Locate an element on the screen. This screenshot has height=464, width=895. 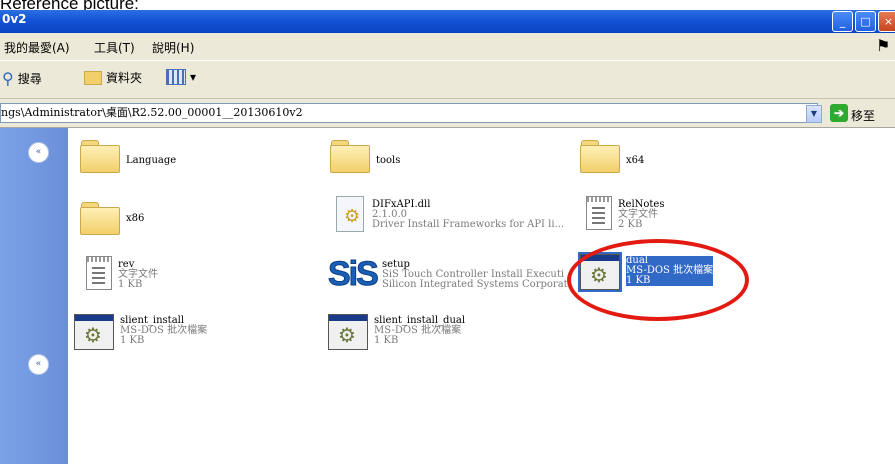
folder-item-tools: tools is located at coordinates (365, 155).